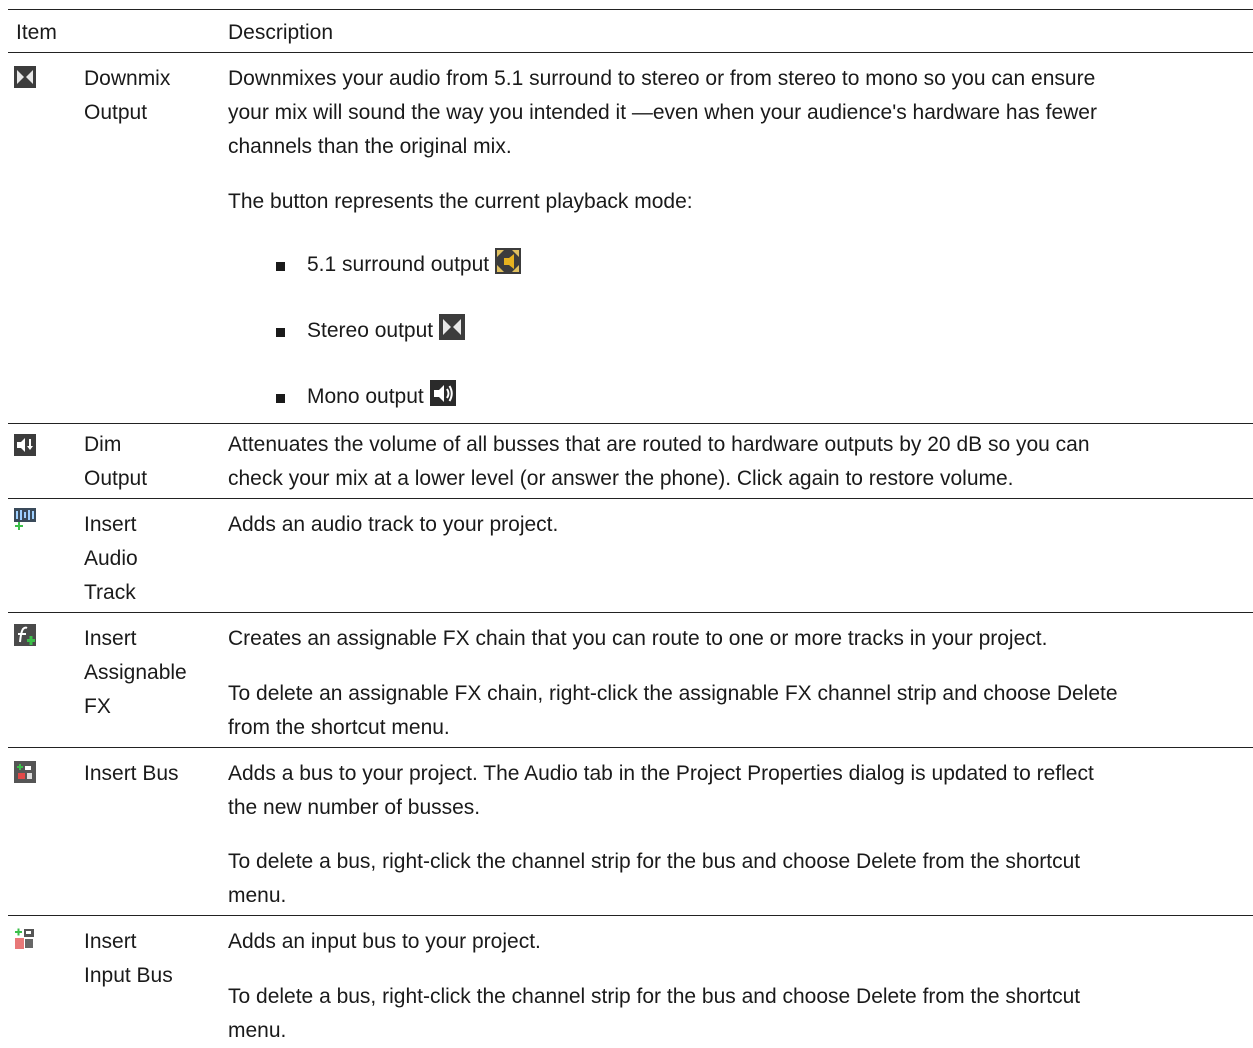 This screenshot has width=1253, height=1048. What do you see at coordinates (442, 393) in the screenshot?
I see `mono-output-icon` at bounding box center [442, 393].